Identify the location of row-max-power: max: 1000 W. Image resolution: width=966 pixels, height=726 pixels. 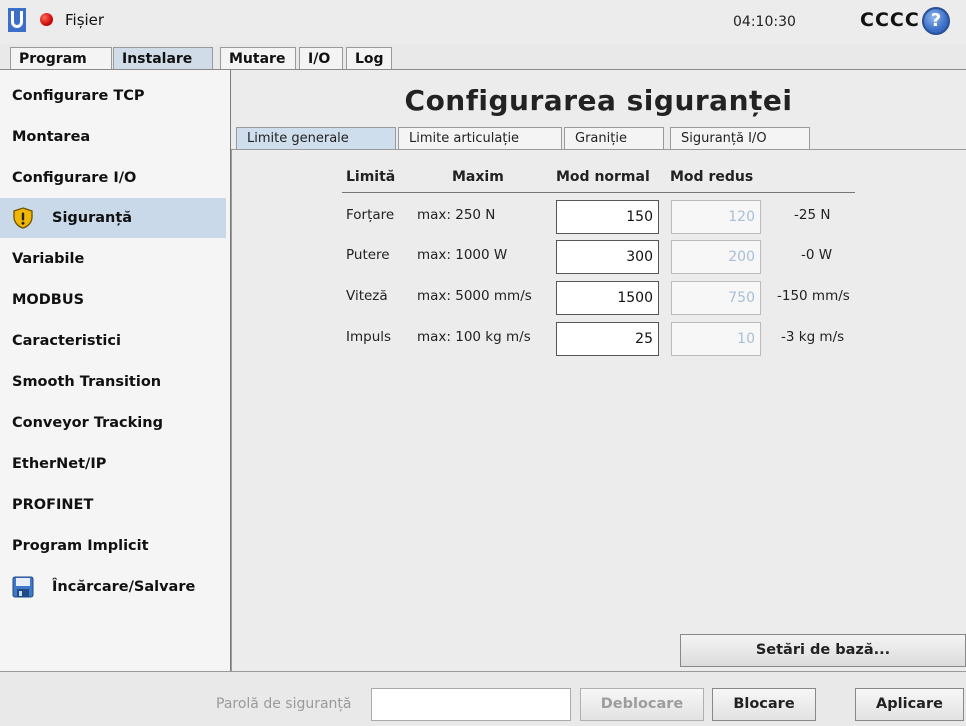
(462, 255).